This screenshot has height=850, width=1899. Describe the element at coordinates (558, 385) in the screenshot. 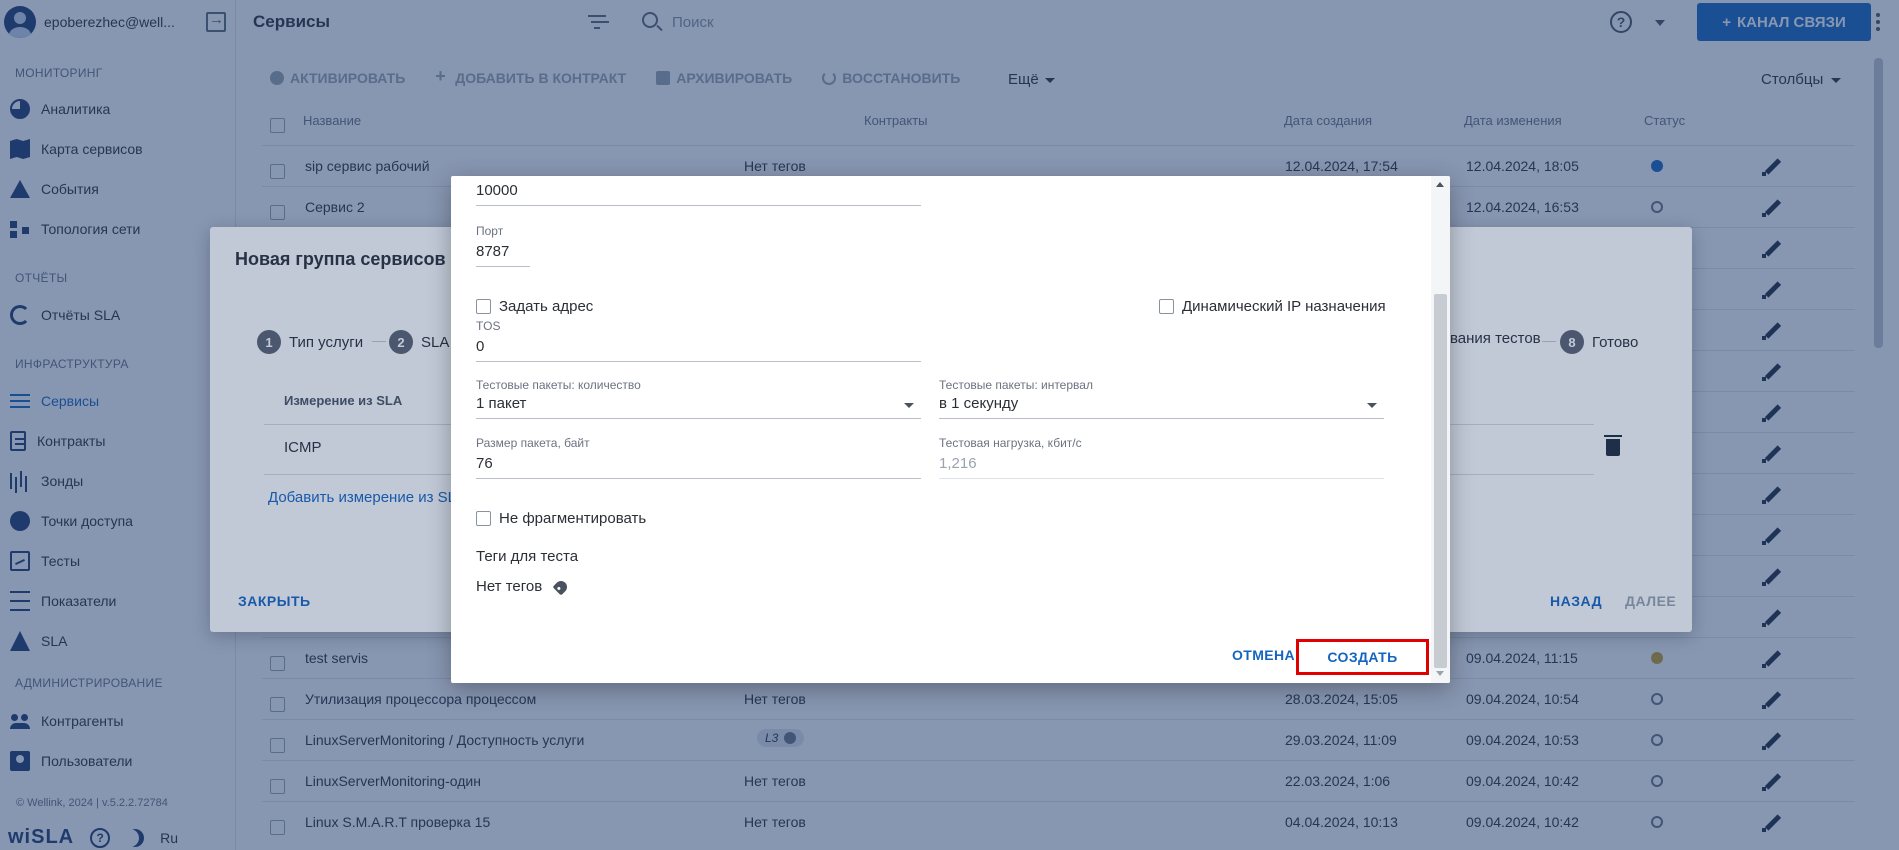

I see `packets-count-label: Тестовые пакеты: количество` at that location.